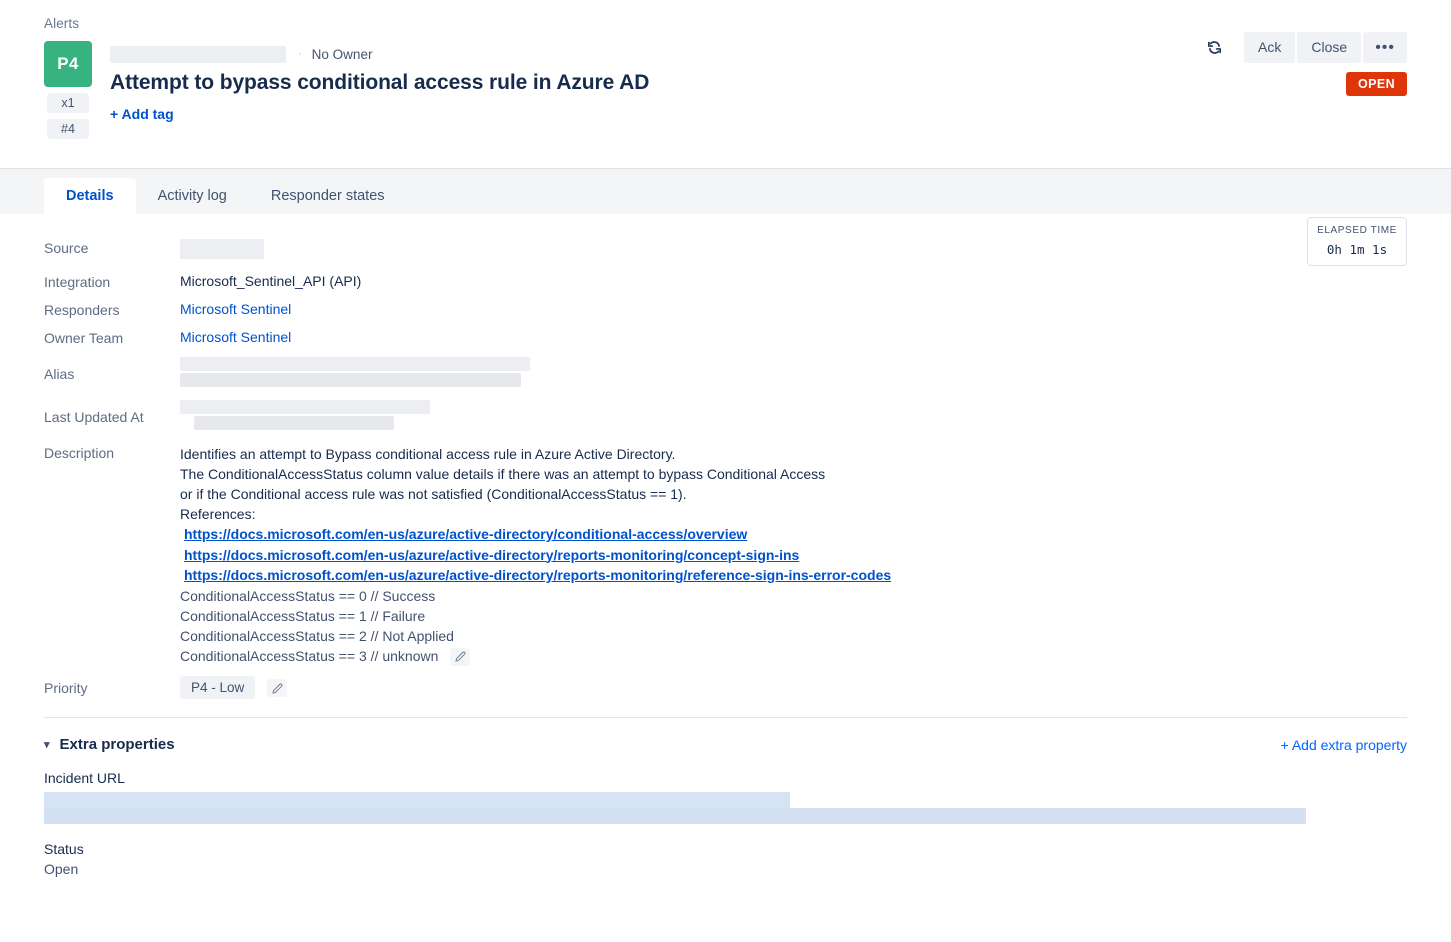  I want to click on priority-badge: P4, so click(68, 64).